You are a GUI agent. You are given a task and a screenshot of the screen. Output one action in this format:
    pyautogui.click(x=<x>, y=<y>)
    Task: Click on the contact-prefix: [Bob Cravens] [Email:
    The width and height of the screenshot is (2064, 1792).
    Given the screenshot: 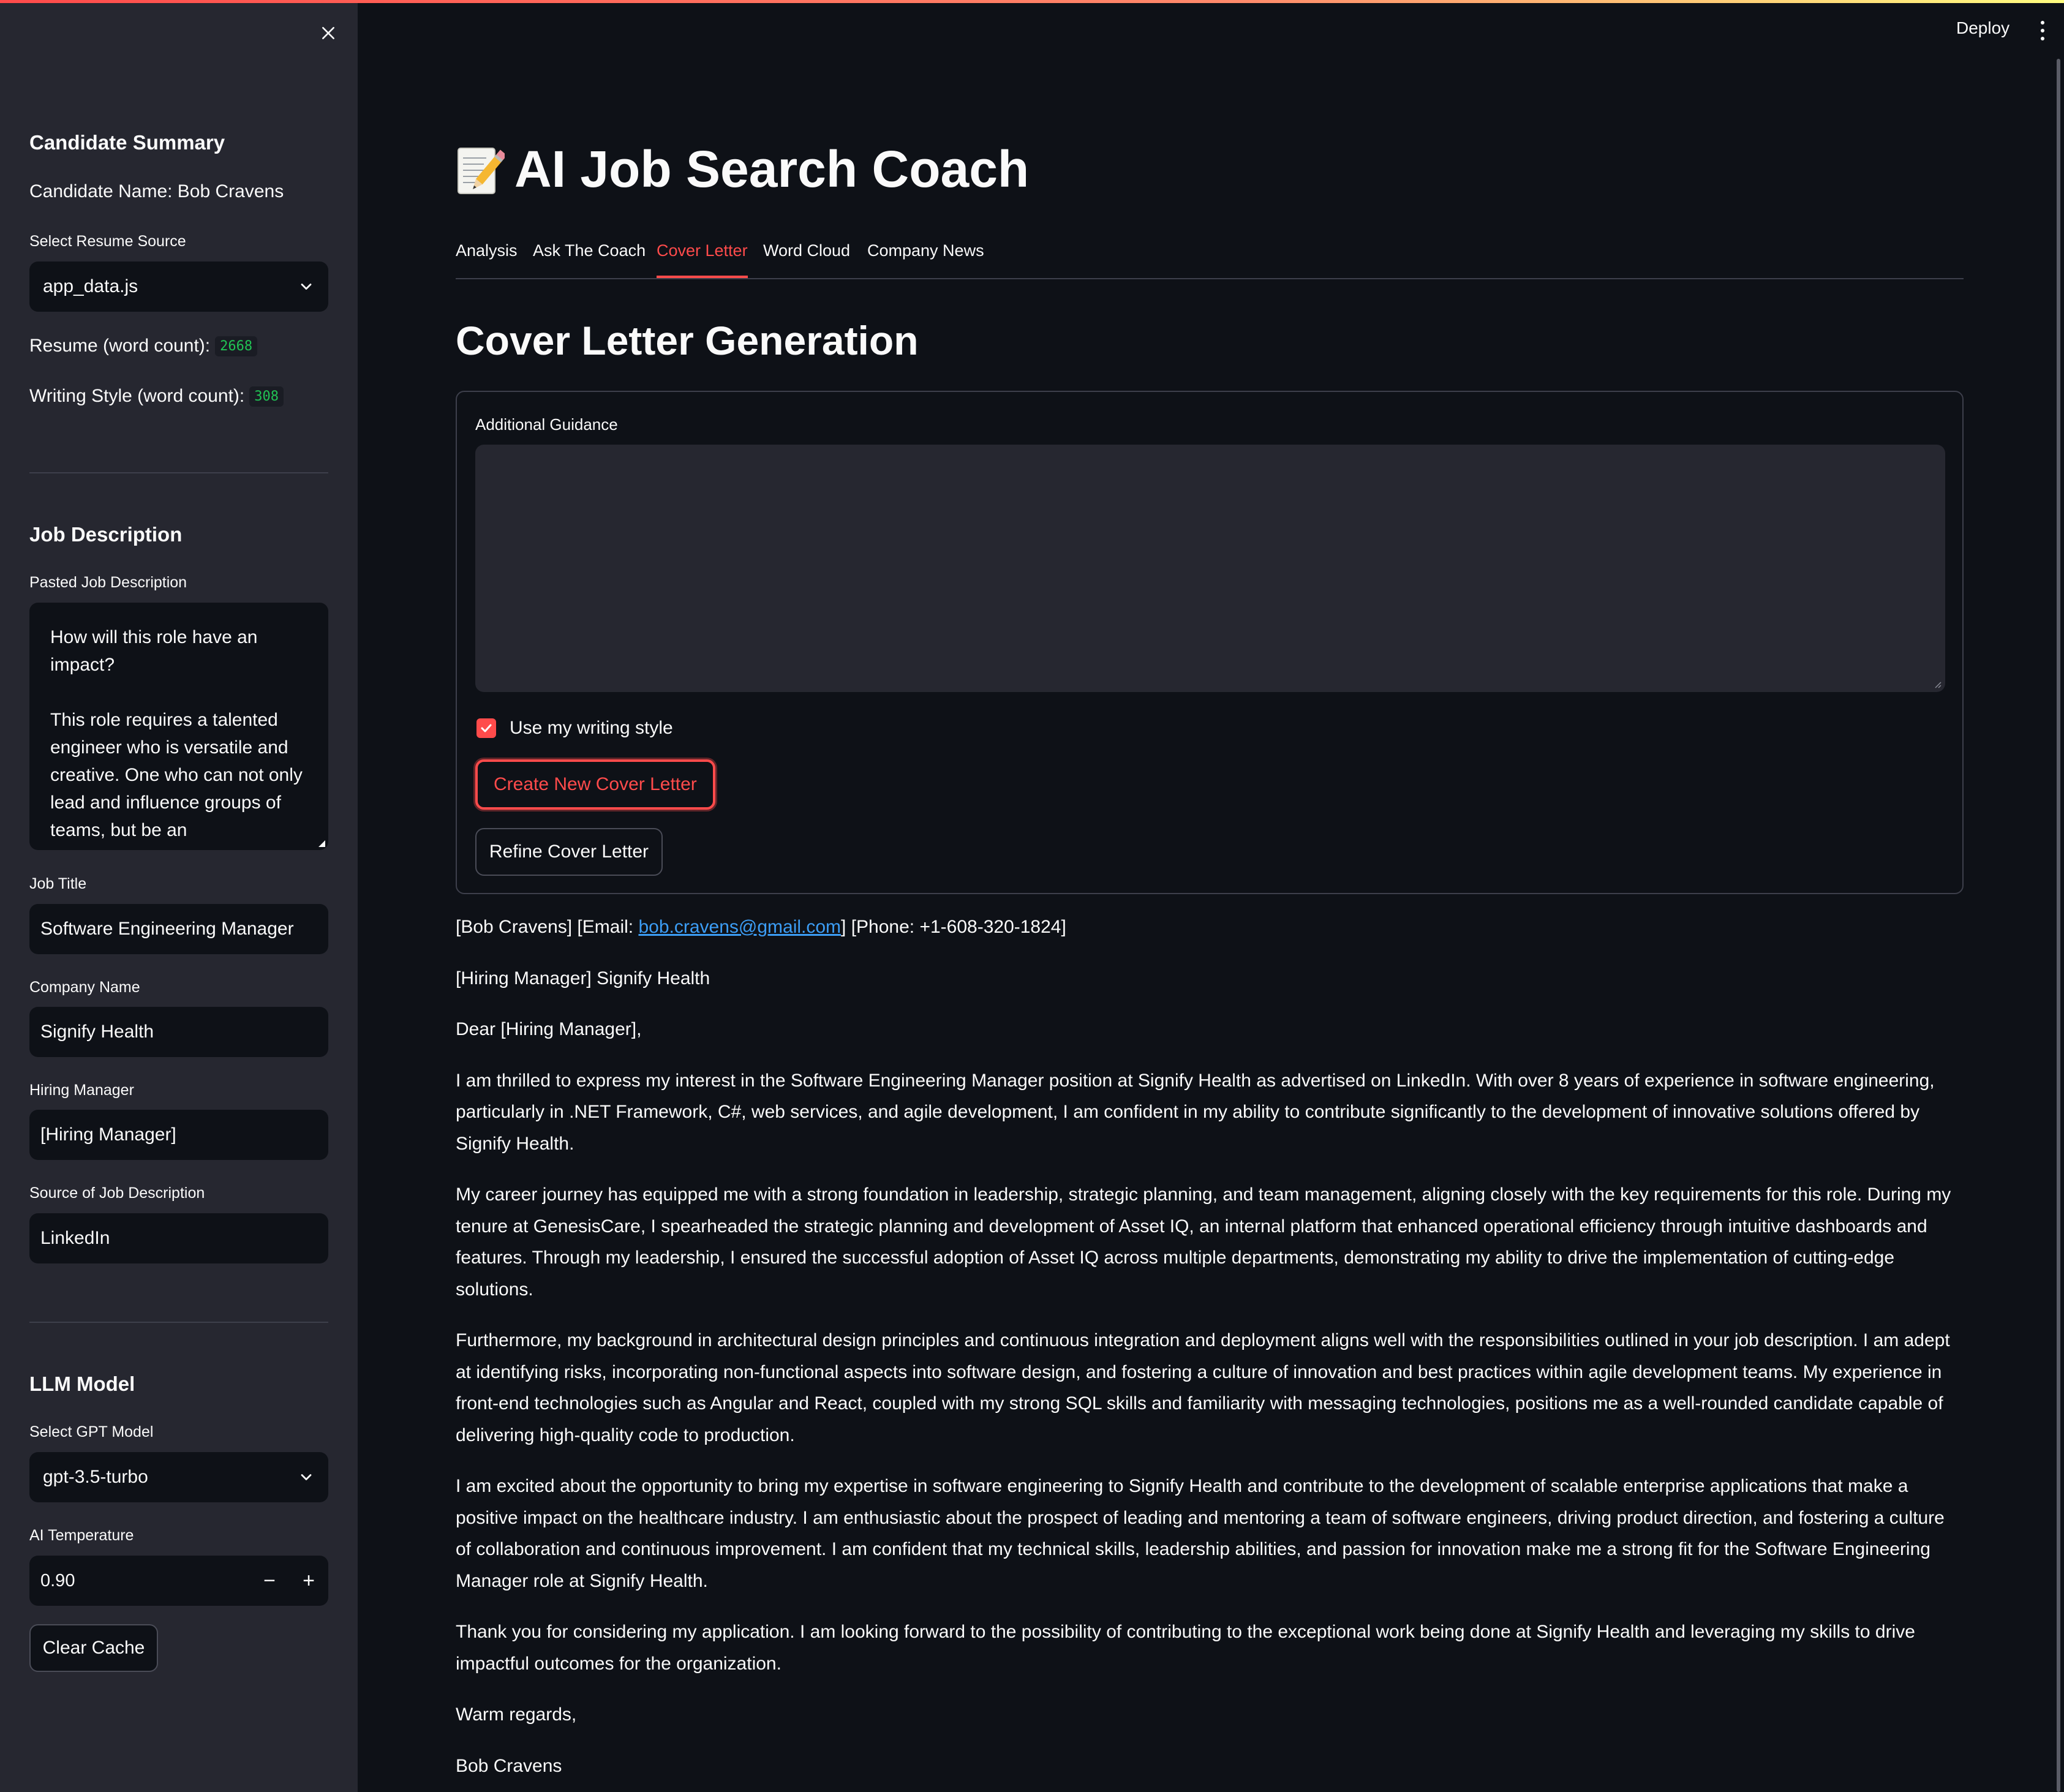 What is the action you would take?
    pyautogui.click(x=547, y=927)
    